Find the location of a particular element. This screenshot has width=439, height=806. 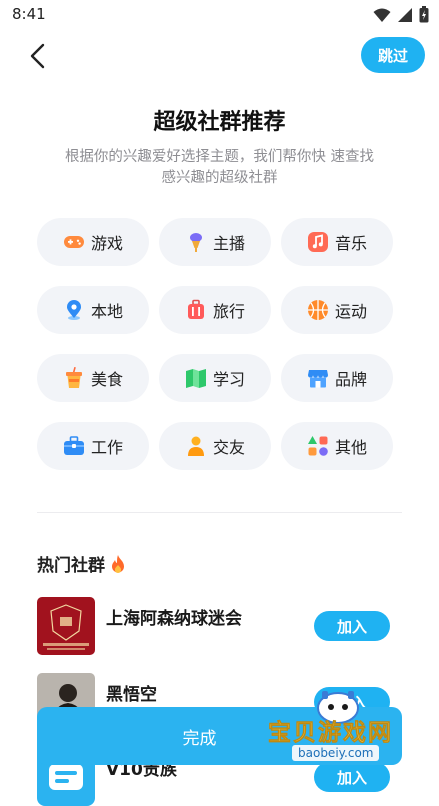

battery-icon is located at coordinates (424, 14).